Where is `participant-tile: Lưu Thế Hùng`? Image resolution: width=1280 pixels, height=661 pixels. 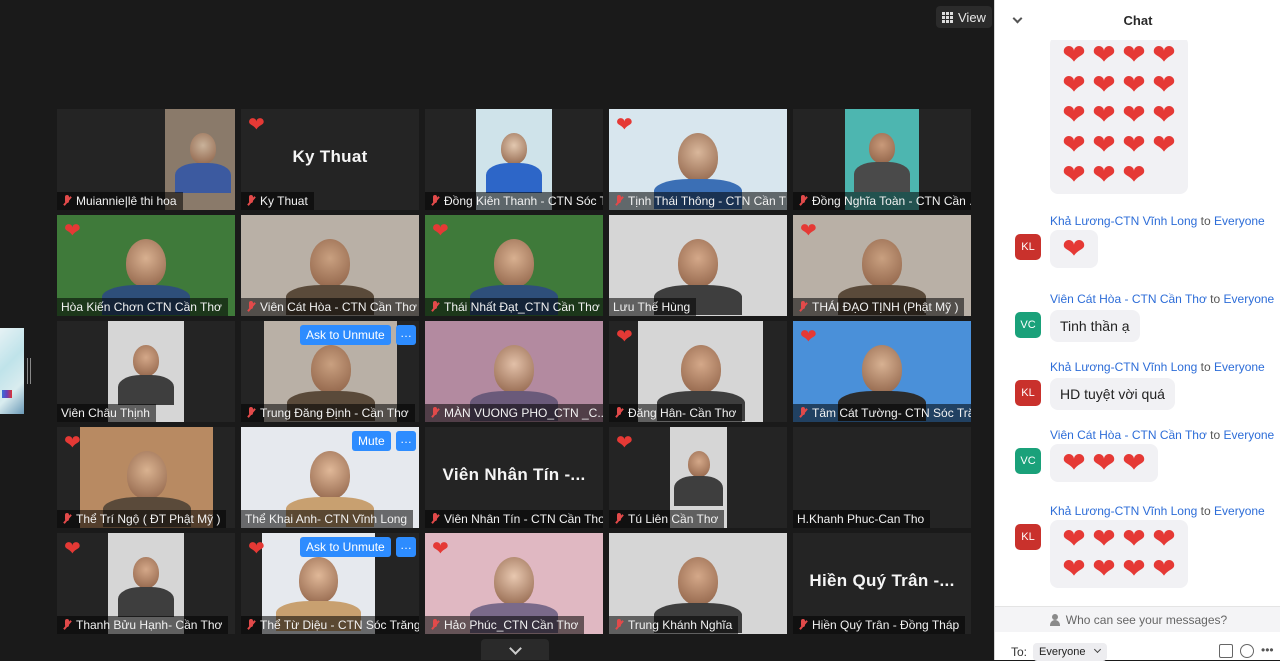 participant-tile: Lưu Thế Hùng is located at coordinates (698, 265).